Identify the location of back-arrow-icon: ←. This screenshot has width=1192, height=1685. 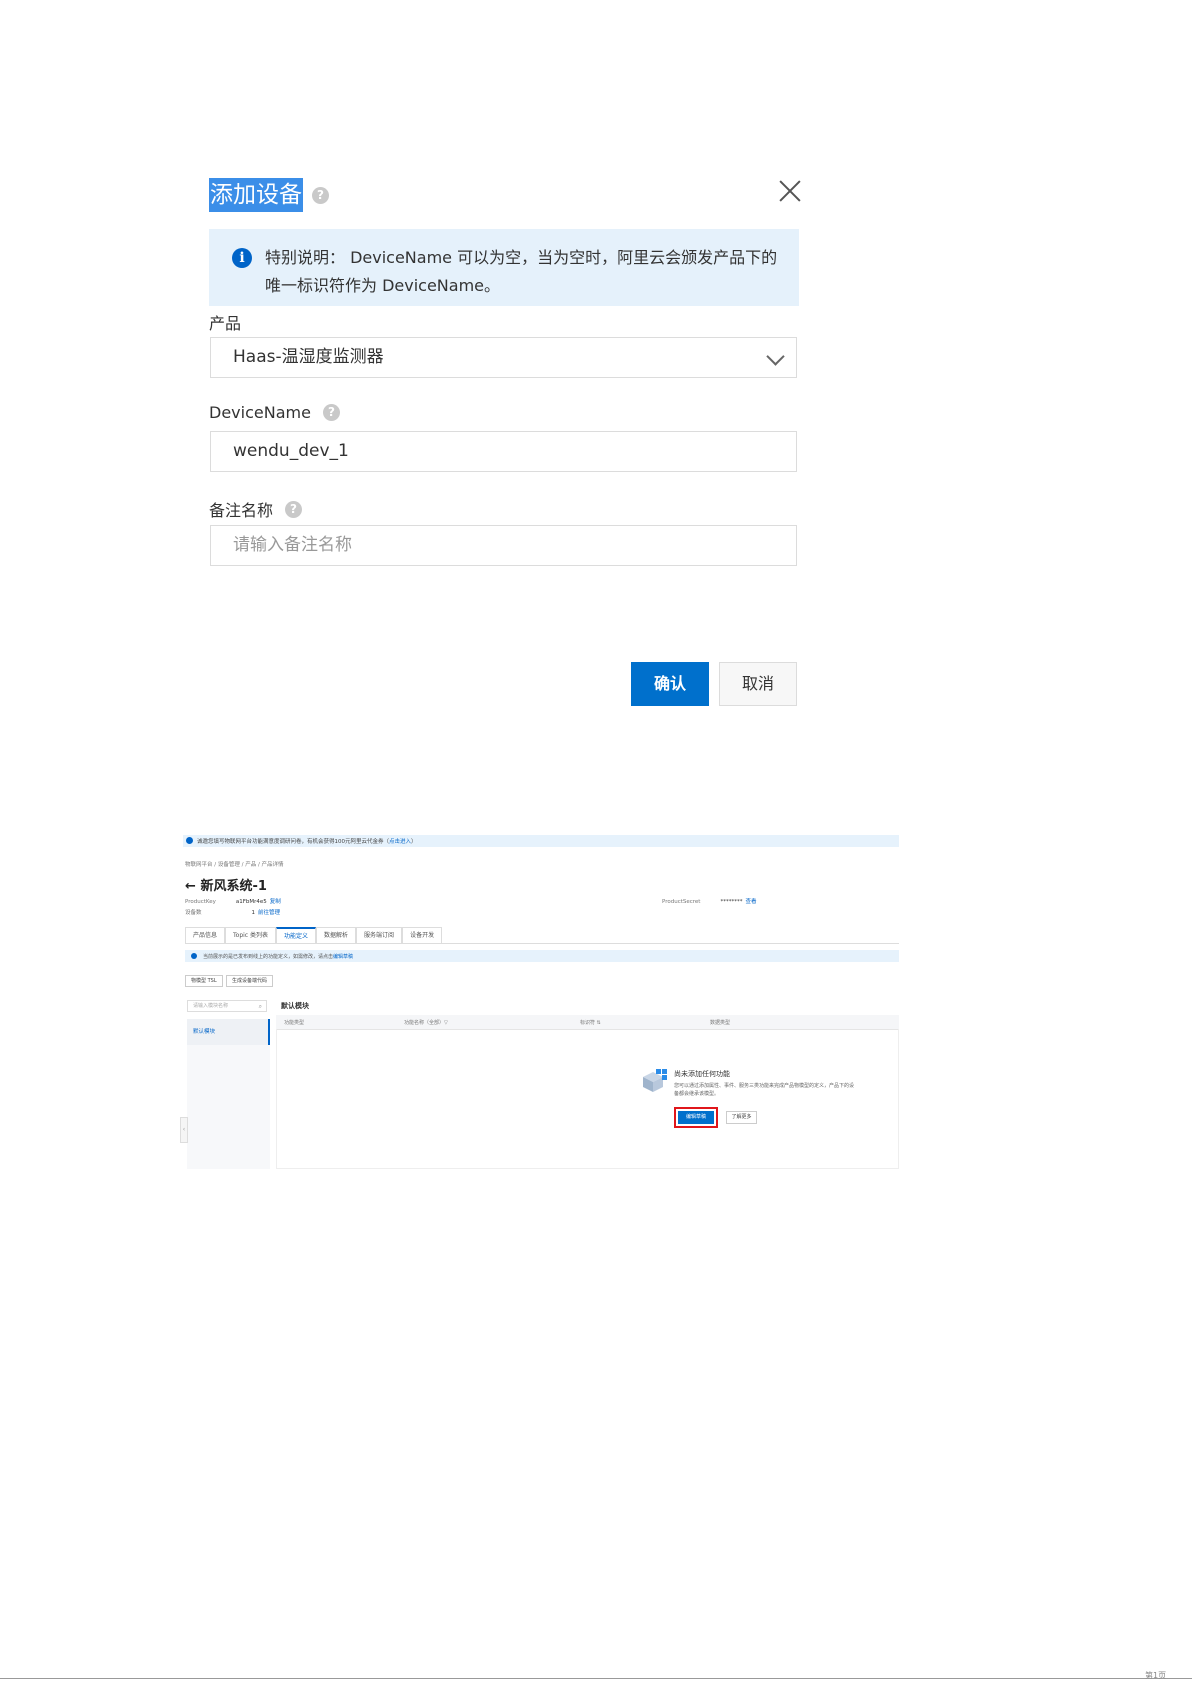
(190, 886).